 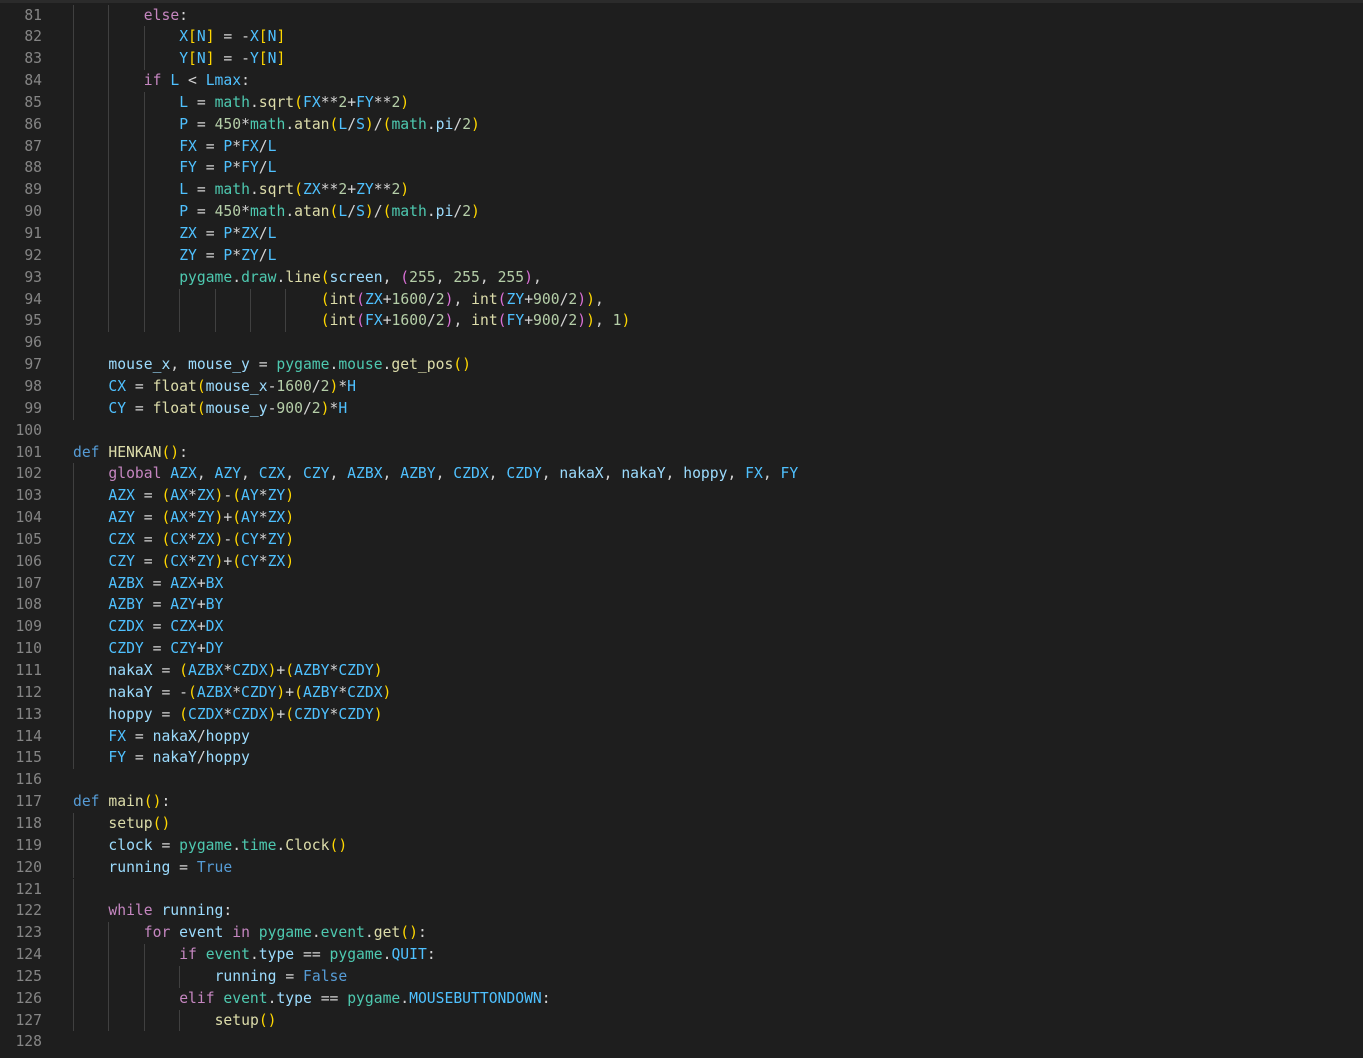 I want to click on code-text: clock = pygame.time.Clock(), so click(x=227, y=846).